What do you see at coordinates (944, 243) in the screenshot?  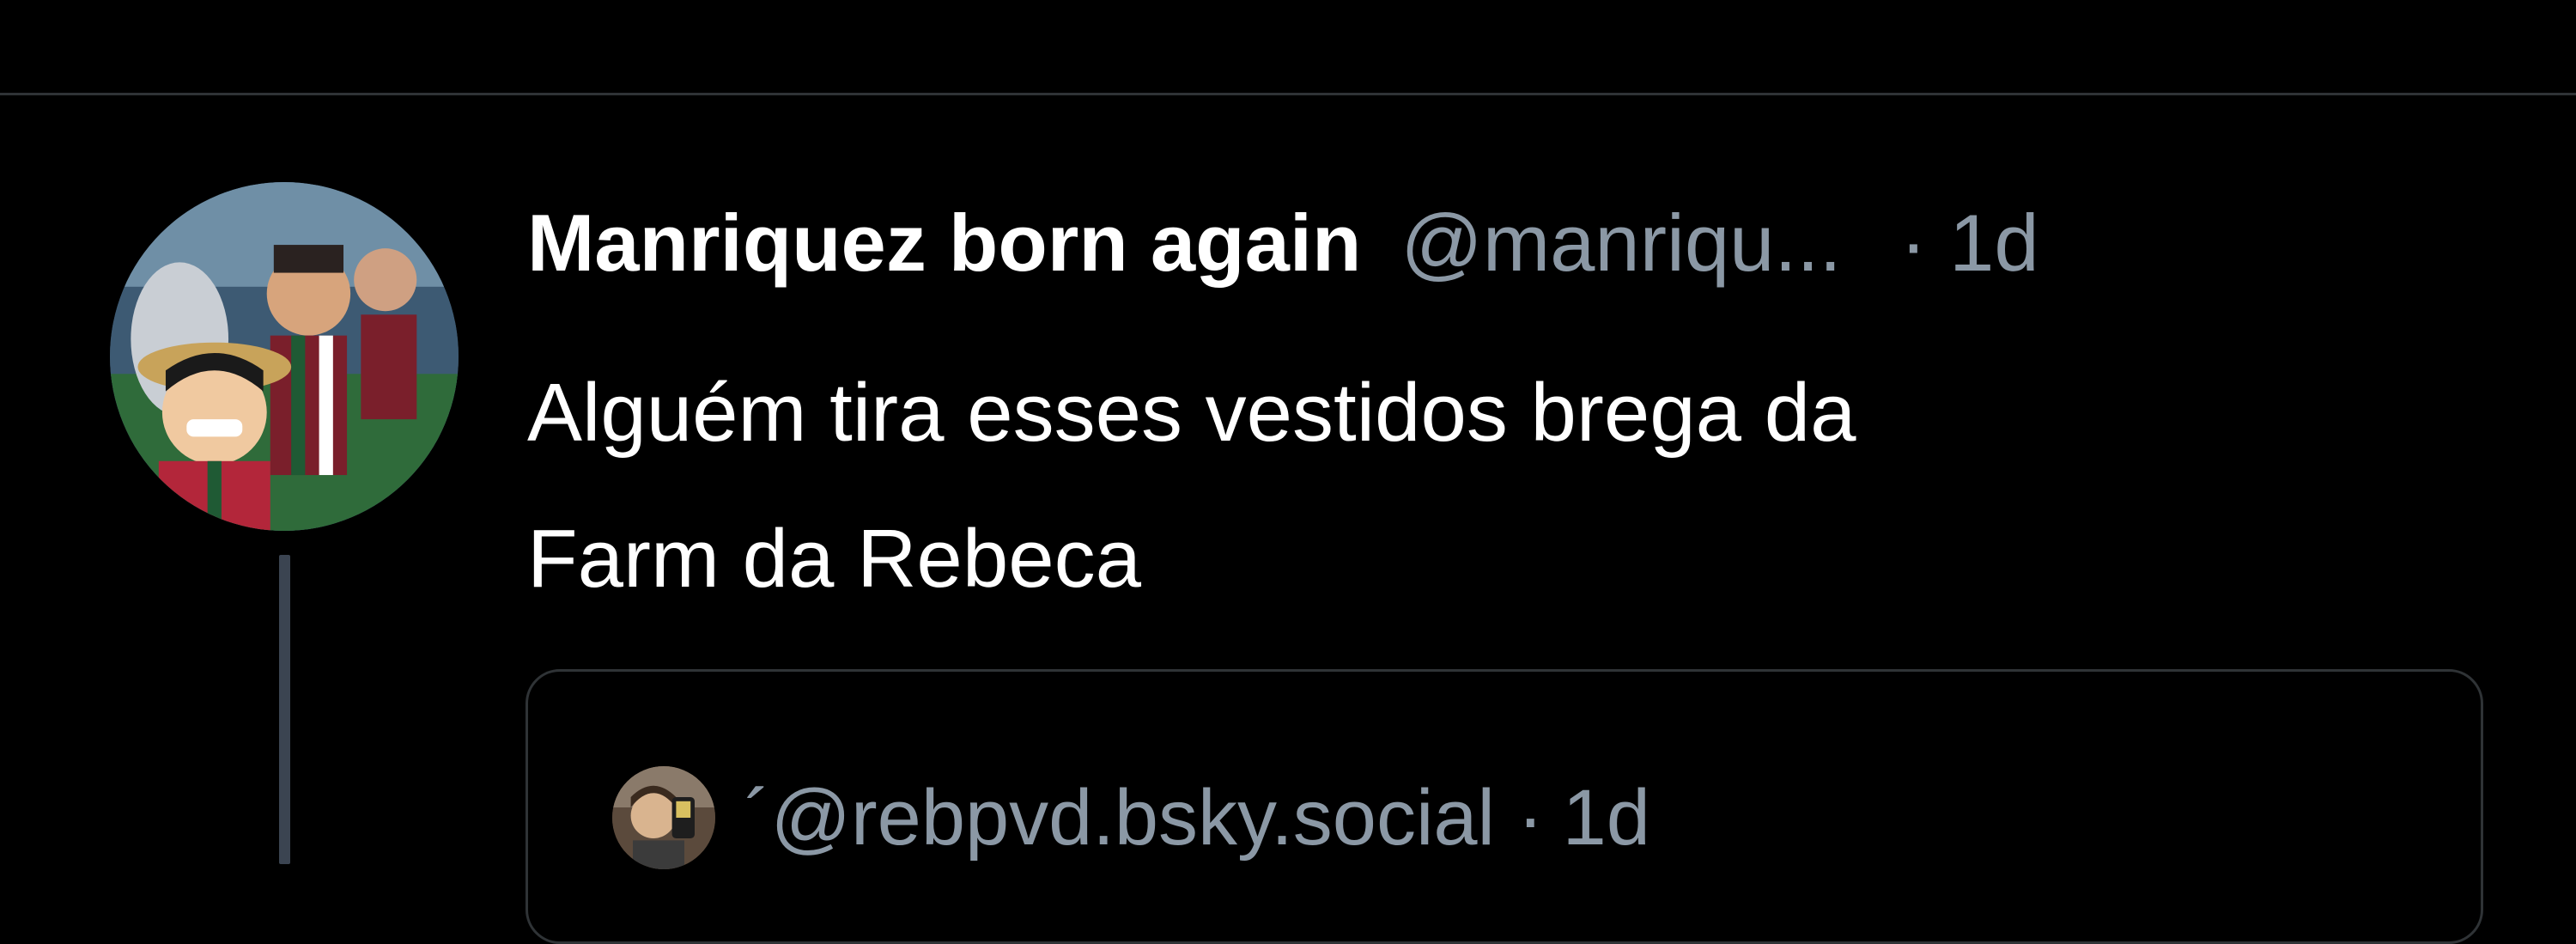 I see `author-display-name: Manriquez born again` at bounding box center [944, 243].